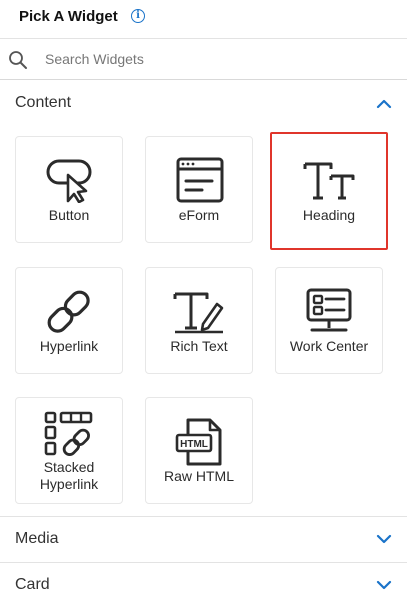 The image size is (407, 607). What do you see at coordinates (203, 103) in the screenshot?
I see `section-header-content: Content` at bounding box center [203, 103].